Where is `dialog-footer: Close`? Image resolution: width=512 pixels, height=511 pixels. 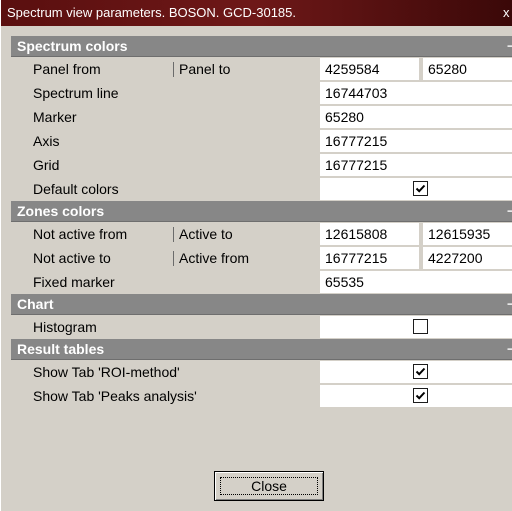 dialog-footer: Close is located at coordinates (261, 485).